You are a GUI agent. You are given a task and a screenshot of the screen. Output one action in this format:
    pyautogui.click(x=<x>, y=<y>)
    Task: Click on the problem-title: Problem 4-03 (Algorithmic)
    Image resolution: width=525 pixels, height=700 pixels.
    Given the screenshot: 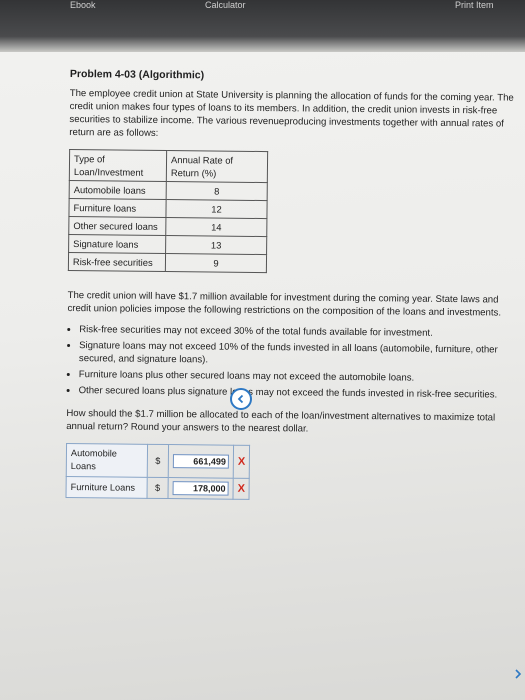 What is the action you would take?
    pyautogui.click(x=137, y=75)
    